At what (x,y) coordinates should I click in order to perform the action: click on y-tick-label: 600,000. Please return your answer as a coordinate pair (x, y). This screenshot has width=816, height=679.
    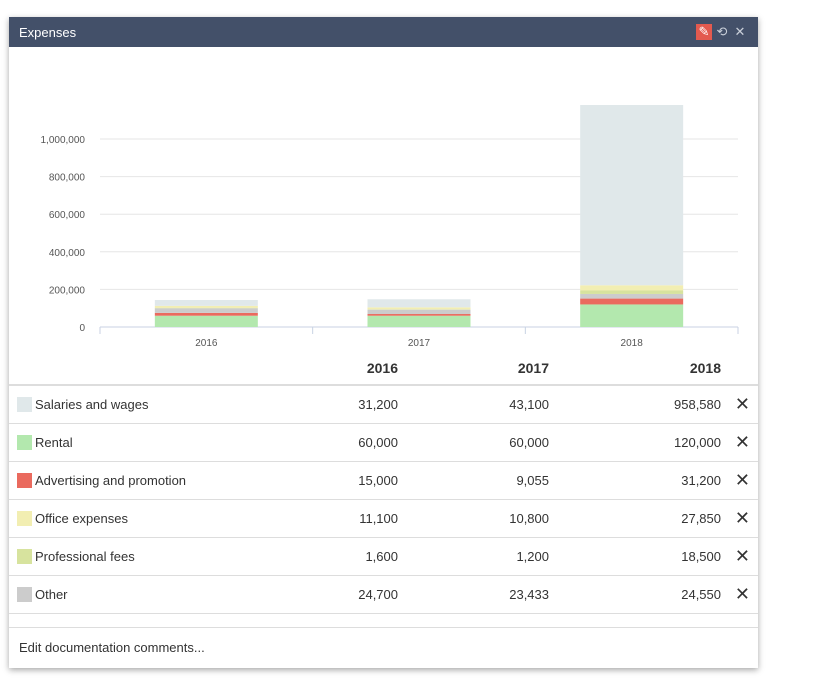
    Looking at the image, I should click on (67, 215).